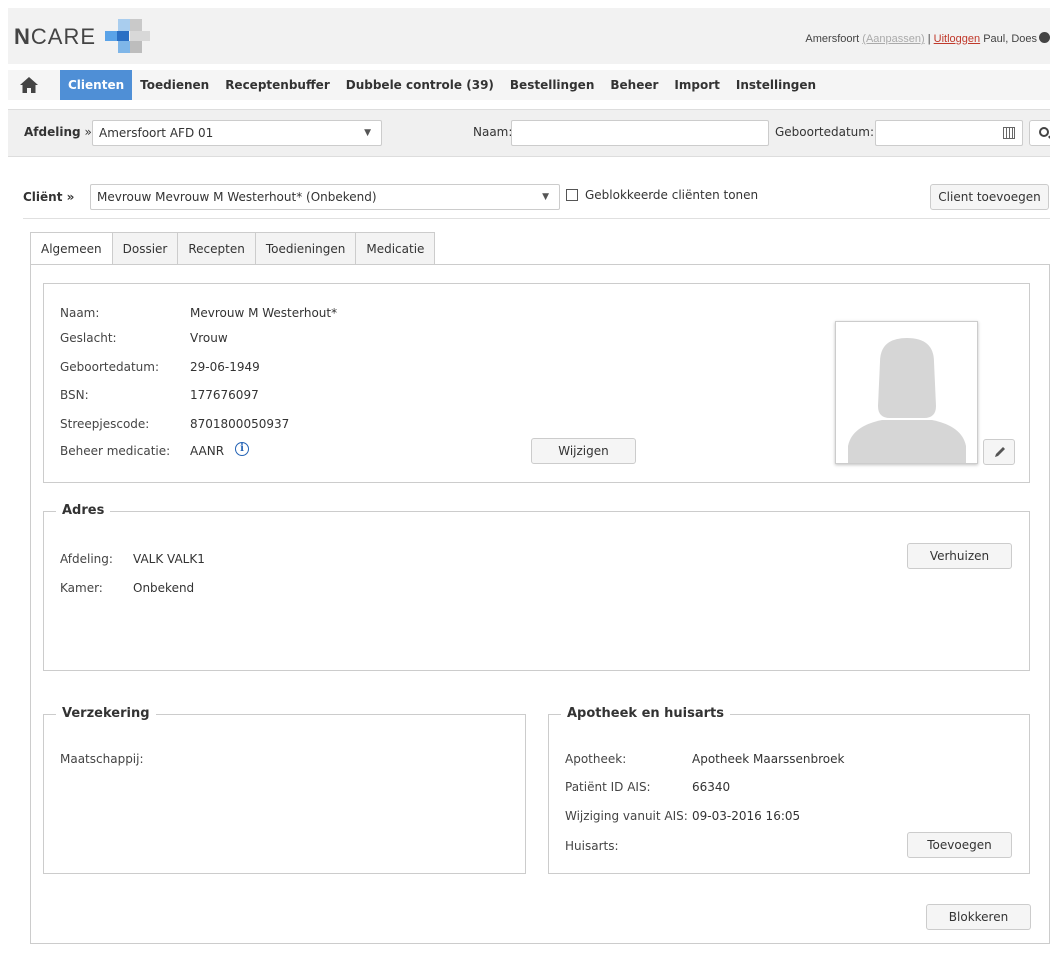 This screenshot has height=954, width=1050. What do you see at coordinates (596, 759) in the screenshot?
I see `apotheek-label: Apotheek:` at bounding box center [596, 759].